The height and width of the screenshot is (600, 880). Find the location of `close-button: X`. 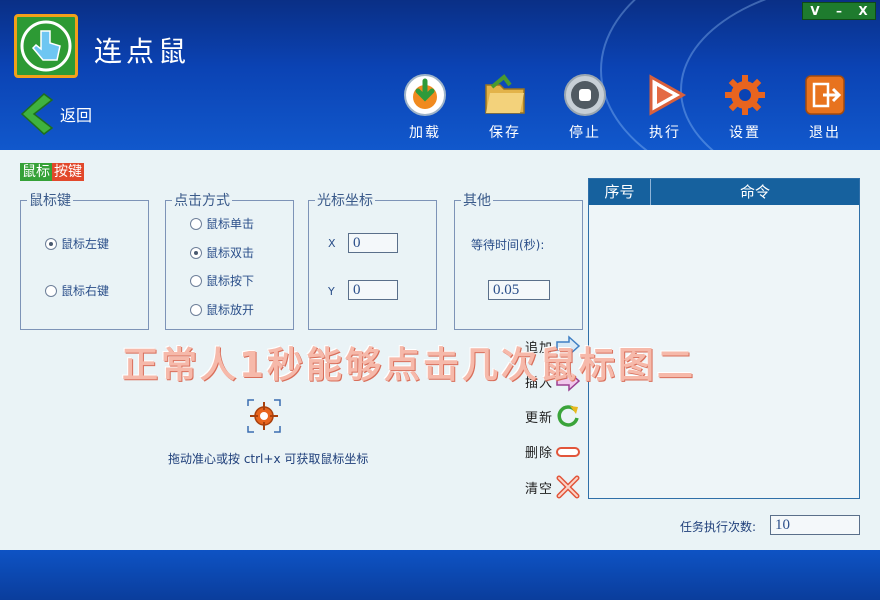

close-button: X is located at coordinates (863, 11).